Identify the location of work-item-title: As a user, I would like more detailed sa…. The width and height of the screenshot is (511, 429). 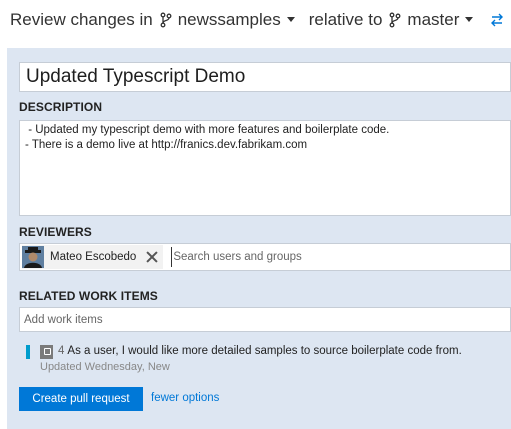
(264, 351).